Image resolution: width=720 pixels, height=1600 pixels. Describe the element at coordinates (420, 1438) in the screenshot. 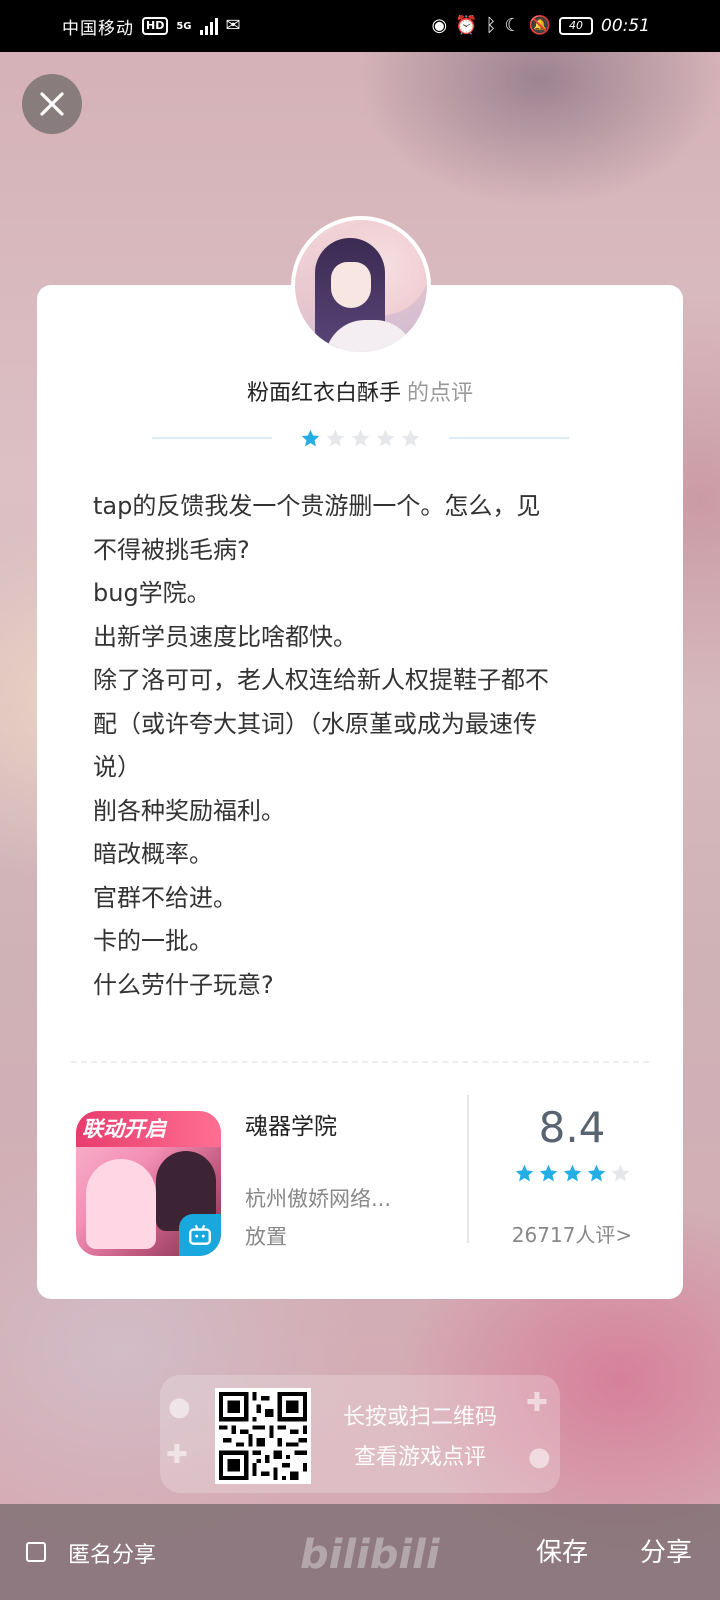

I see `qr-hint: 长按或扫二维码 查看游戏点评` at that location.